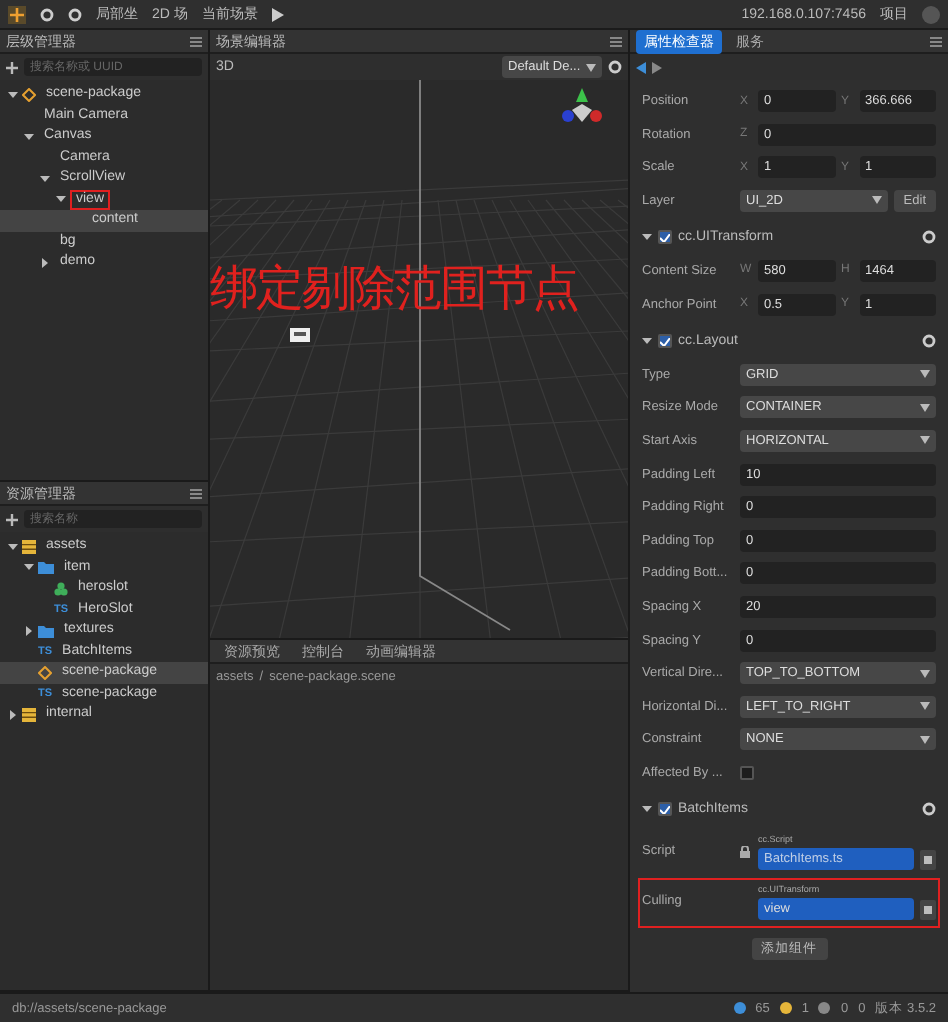 This screenshot has width=948, height=1022. What do you see at coordinates (17, 14) in the screenshot?
I see `move-icon` at bounding box center [17, 14].